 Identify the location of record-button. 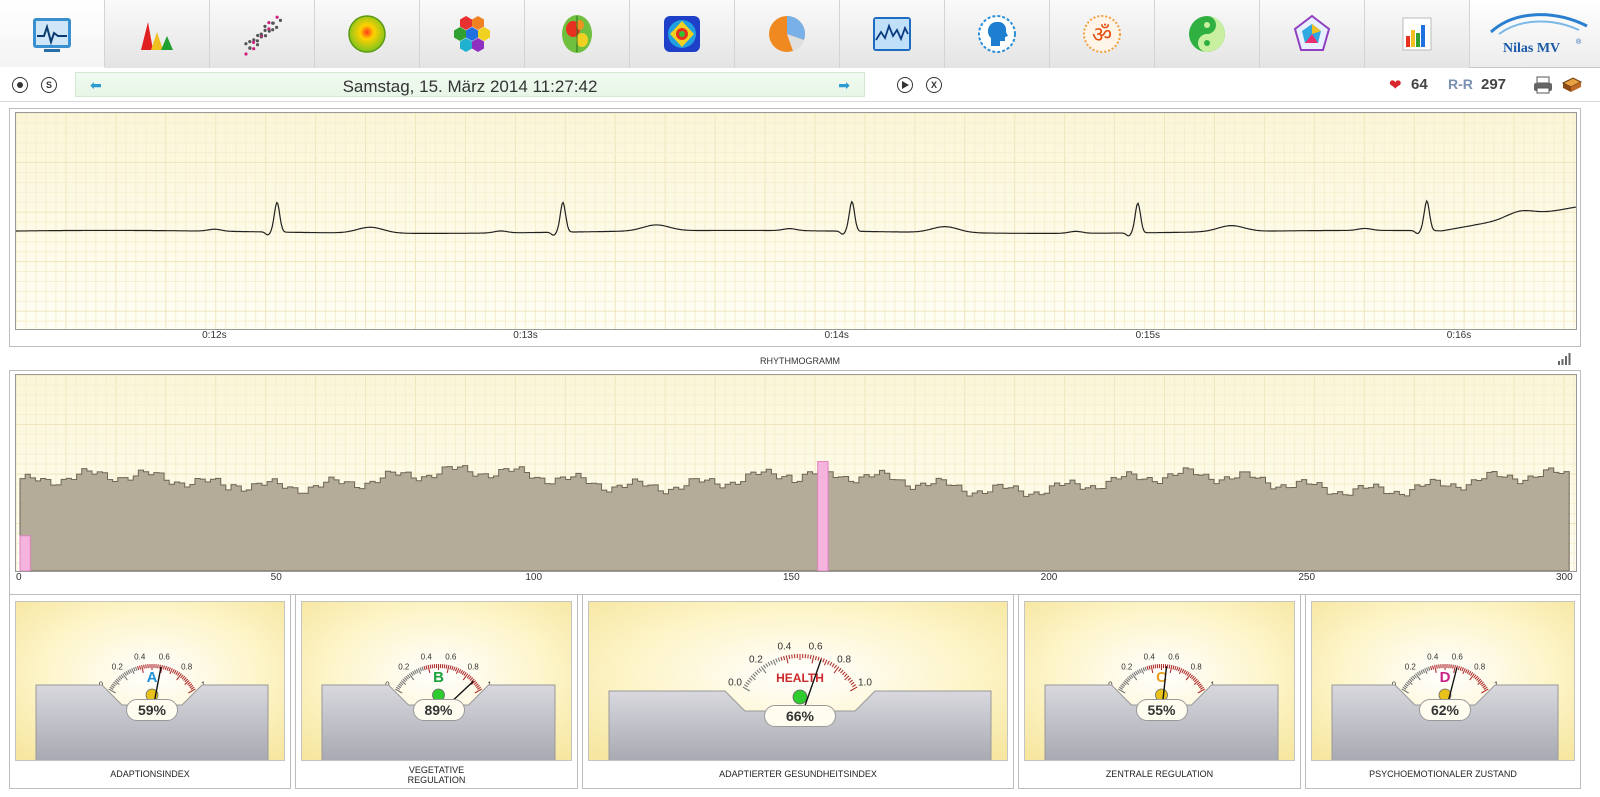
(20, 85).